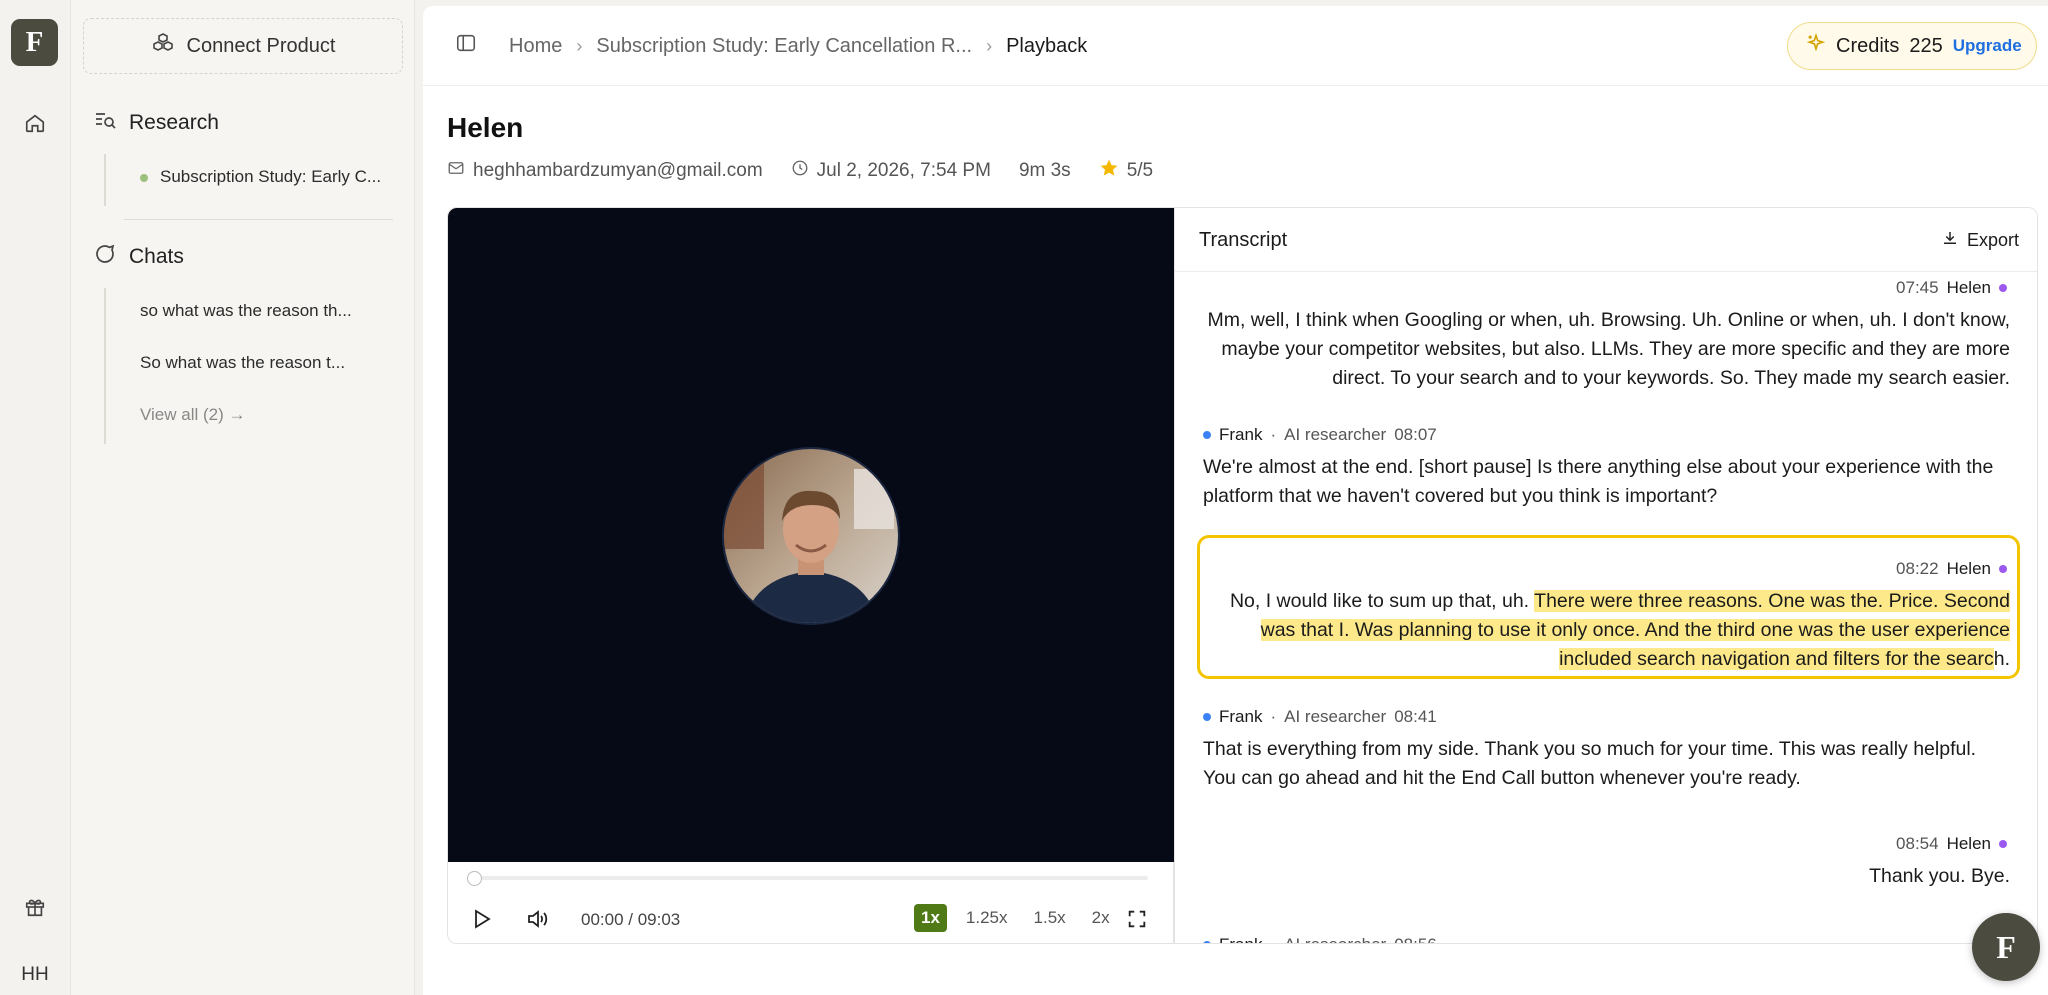 Image resolution: width=2048 pixels, height=995 pixels. I want to click on volume-icon, so click(537, 919).